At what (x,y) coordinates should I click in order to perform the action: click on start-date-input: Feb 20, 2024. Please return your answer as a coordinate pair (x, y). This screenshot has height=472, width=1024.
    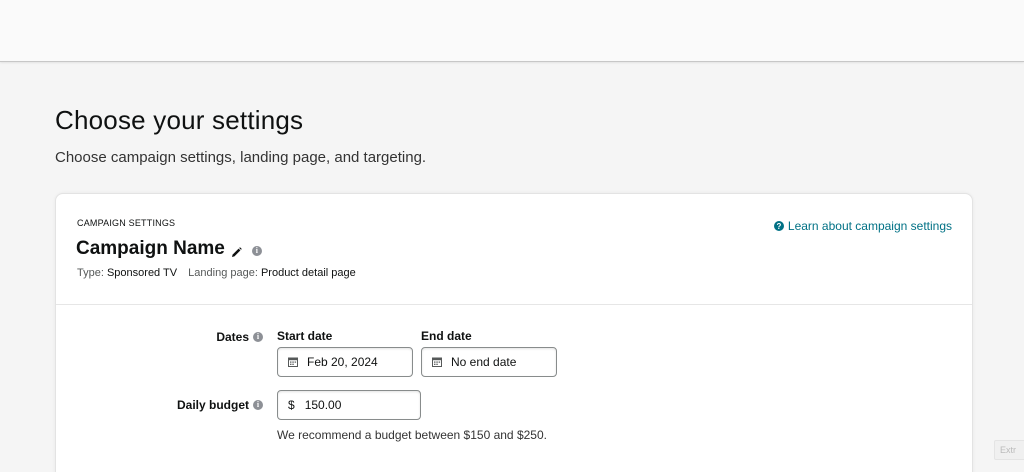
    Looking at the image, I should click on (345, 362).